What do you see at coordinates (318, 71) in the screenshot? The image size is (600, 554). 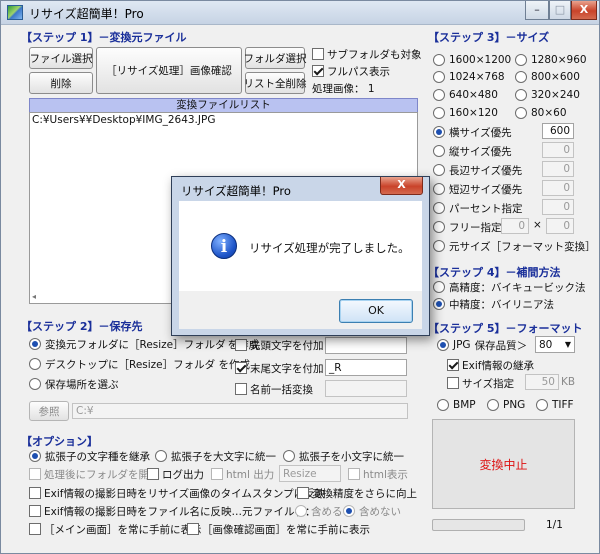 I see `fullpath-checkbox-box` at bounding box center [318, 71].